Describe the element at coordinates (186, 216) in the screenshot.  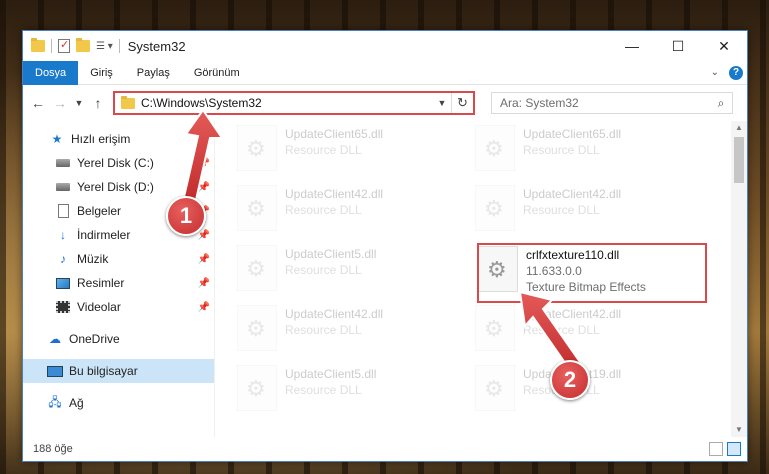
I see `step-badge-1: 1` at that location.